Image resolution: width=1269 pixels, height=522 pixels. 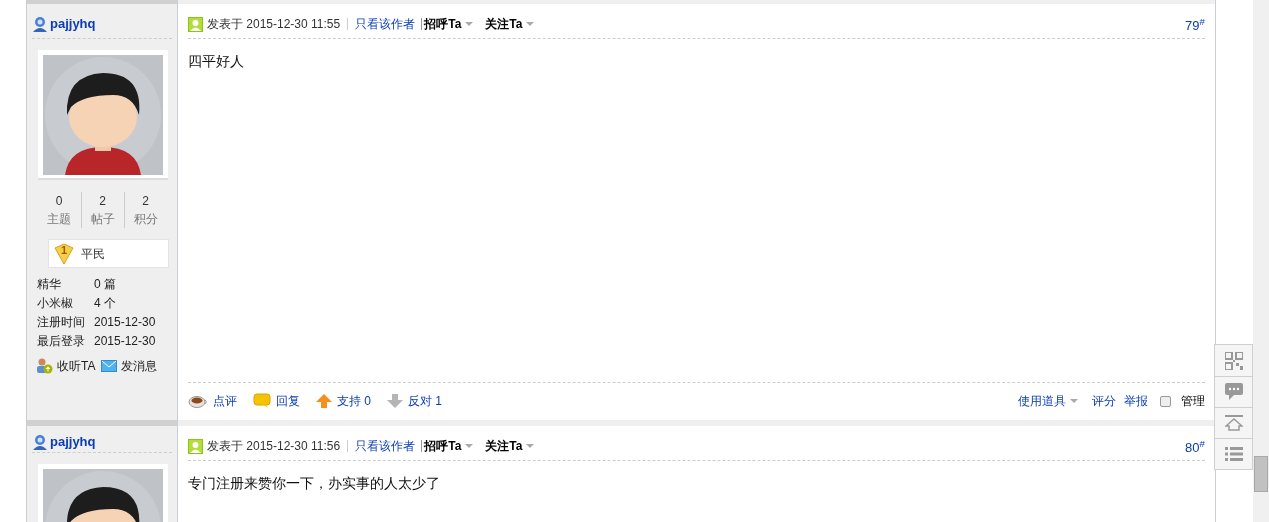 What do you see at coordinates (76, 366) in the screenshot?
I see `user-action-link: 收听TA` at bounding box center [76, 366].